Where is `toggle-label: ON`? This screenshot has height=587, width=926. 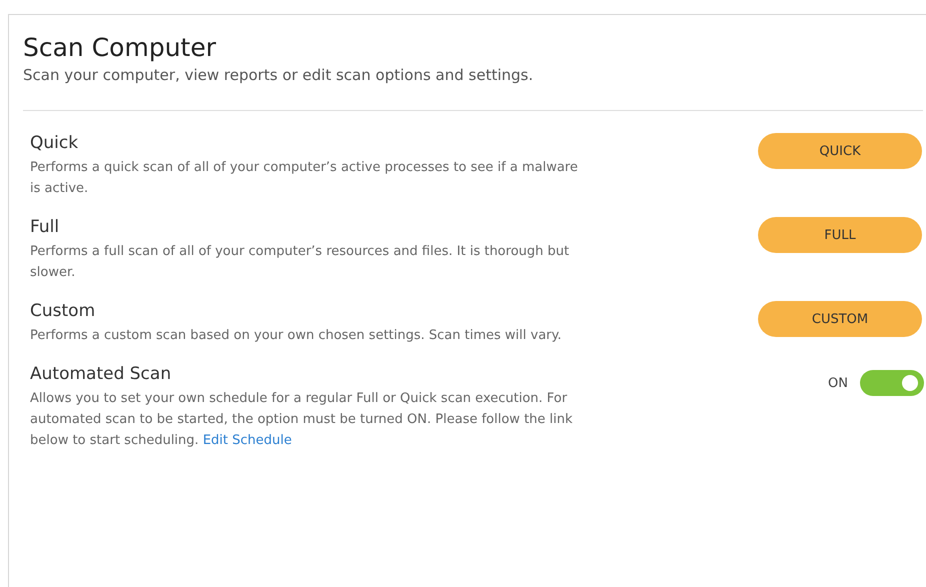 toggle-label: ON is located at coordinates (838, 383).